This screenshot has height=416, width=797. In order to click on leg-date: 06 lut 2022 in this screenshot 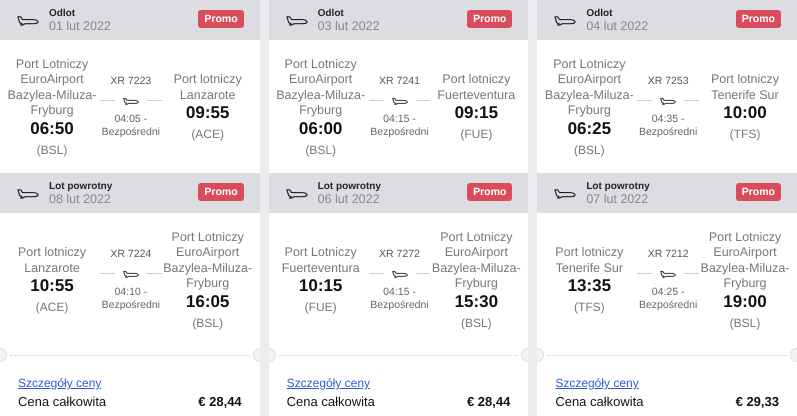, I will do `click(349, 199)`.